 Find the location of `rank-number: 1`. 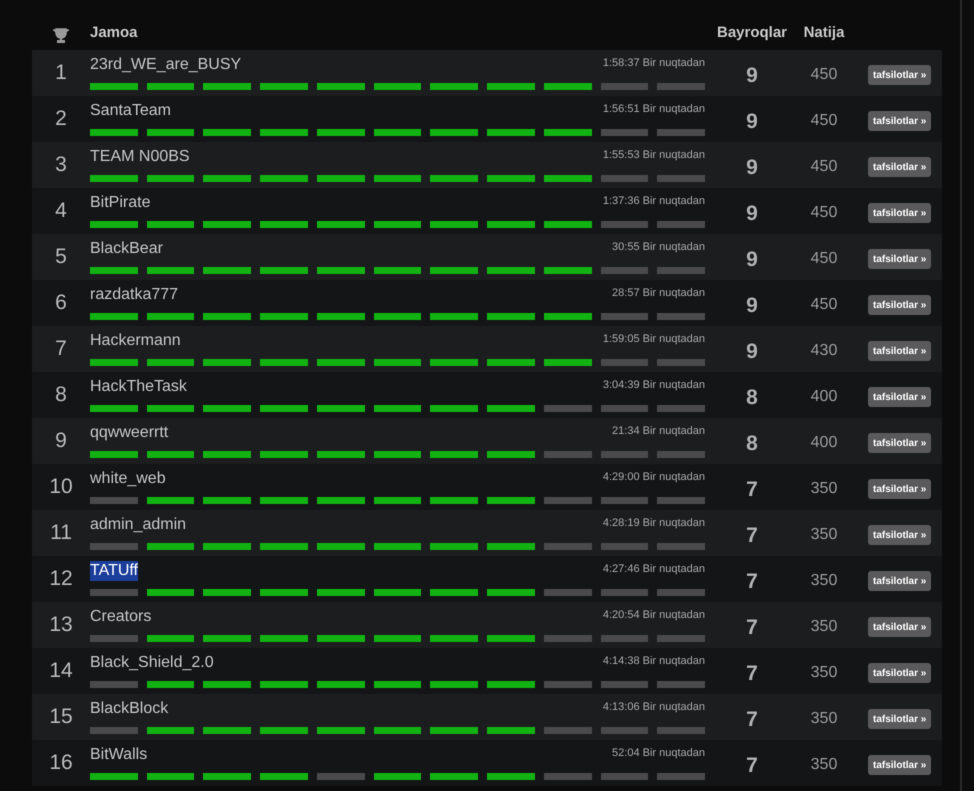

rank-number: 1 is located at coordinates (61, 73).